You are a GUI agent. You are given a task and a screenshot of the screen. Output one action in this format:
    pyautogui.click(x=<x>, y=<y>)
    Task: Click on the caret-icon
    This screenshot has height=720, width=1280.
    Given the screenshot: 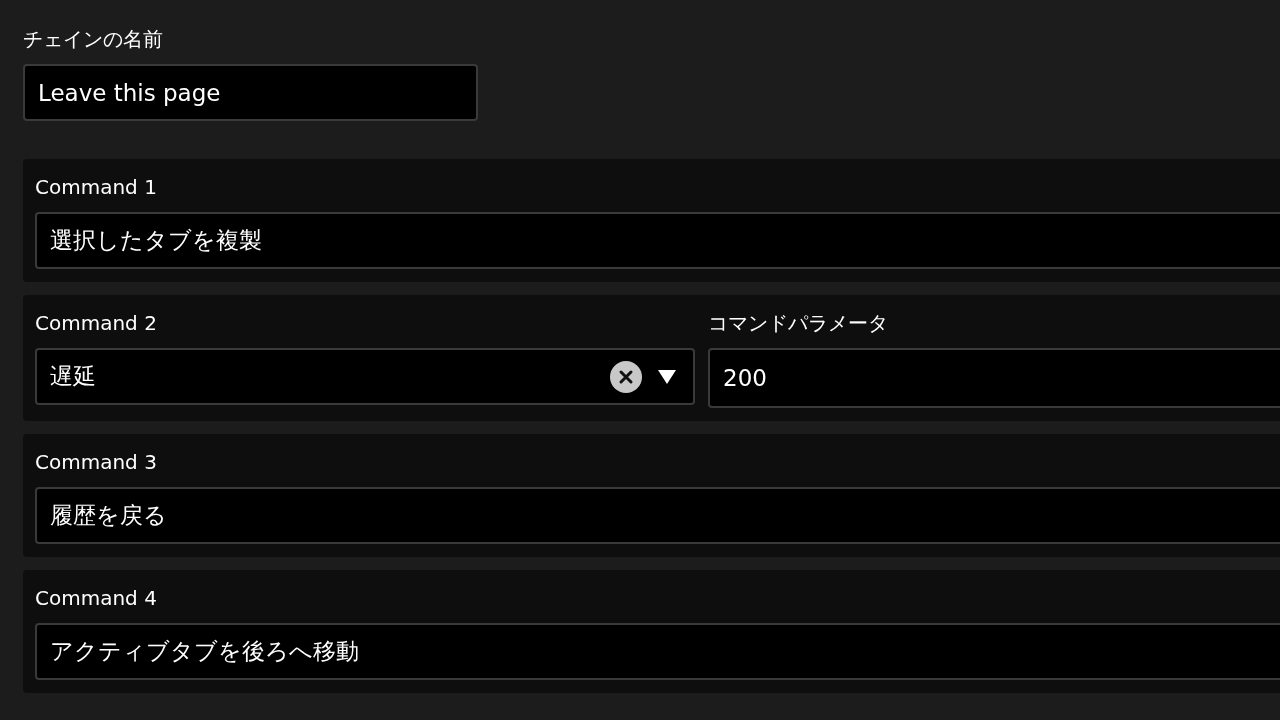 What is the action you would take?
    pyautogui.click(x=667, y=376)
    